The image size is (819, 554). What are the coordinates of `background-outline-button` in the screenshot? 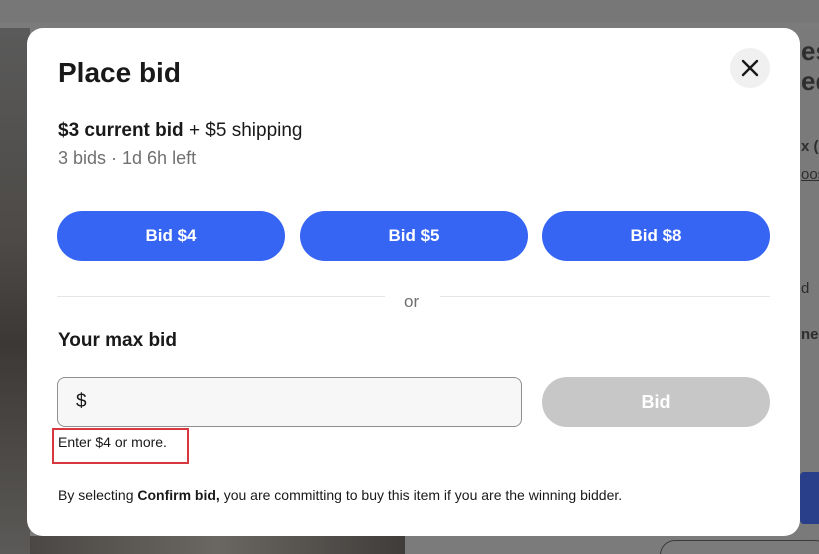 It's located at (739, 547).